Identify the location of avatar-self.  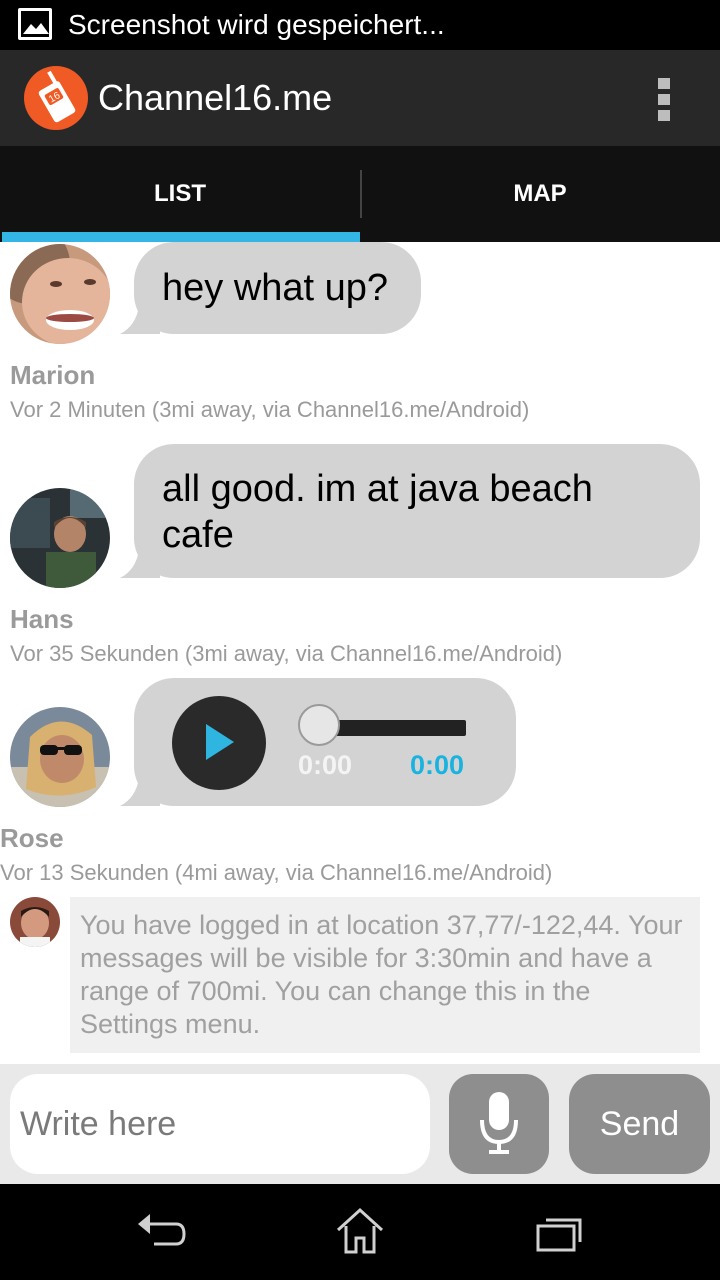
(35, 922).